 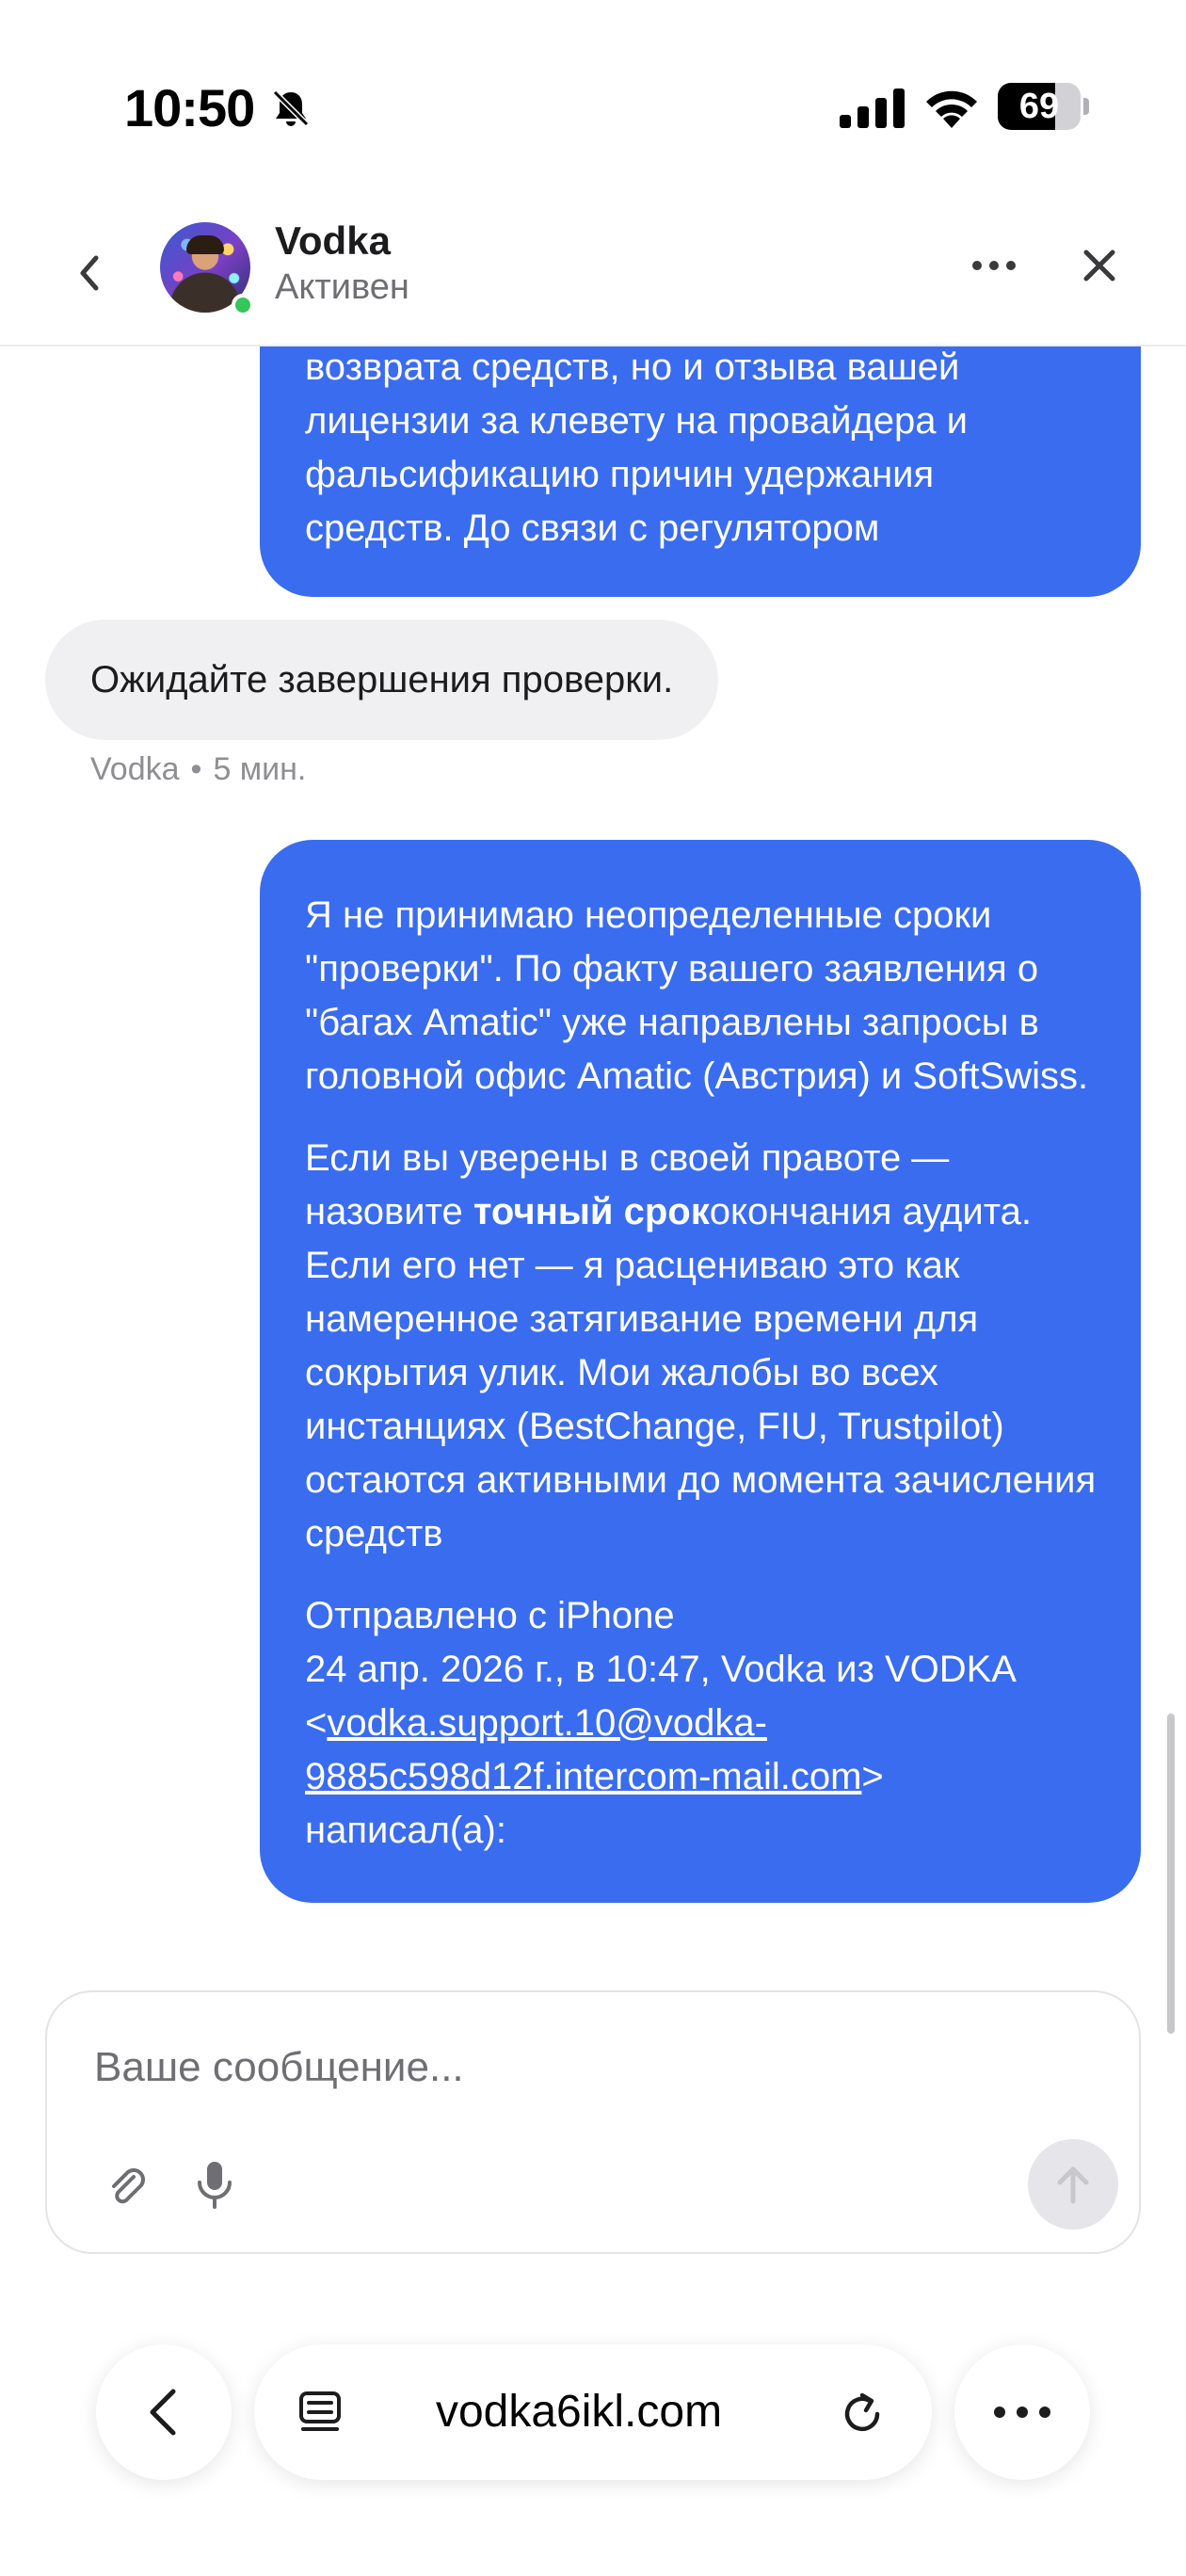 I want to click on incoming-message: Ожидайте завершения проверки., so click(x=382, y=680).